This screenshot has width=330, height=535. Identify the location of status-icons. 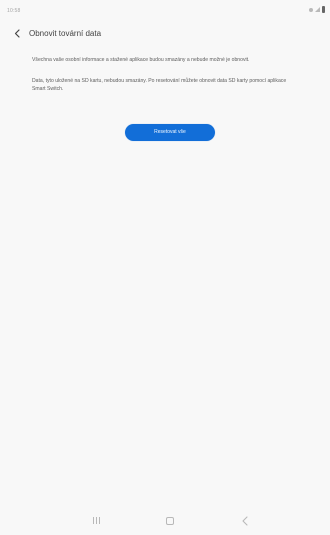
(317, 9).